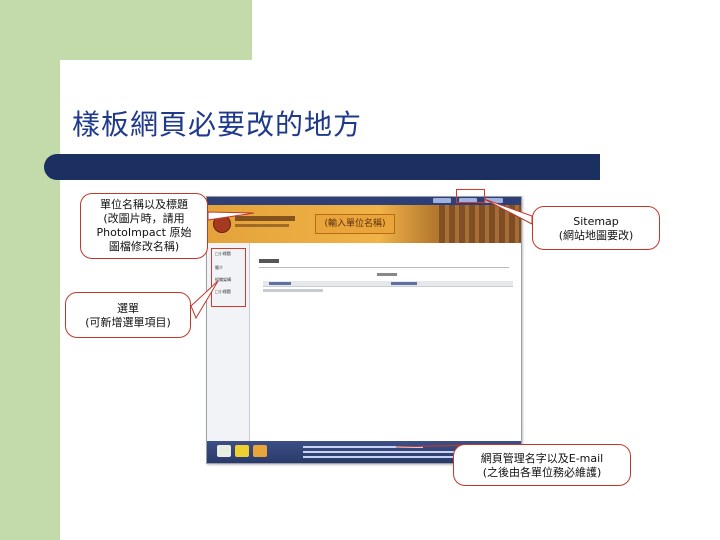 This screenshot has height=540, width=720. Describe the element at coordinates (228, 277) in the screenshot. I see `menu-highlight-box` at that location.